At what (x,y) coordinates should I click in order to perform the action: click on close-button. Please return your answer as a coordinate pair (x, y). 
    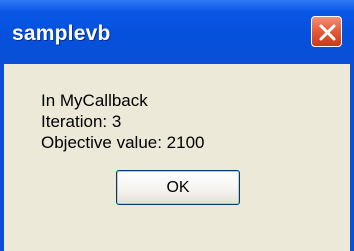
    Looking at the image, I should click on (326, 31).